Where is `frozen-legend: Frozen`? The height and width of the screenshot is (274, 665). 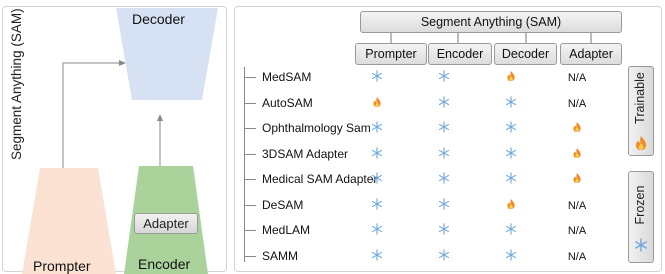
frozen-legend: Frozen is located at coordinates (641, 217).